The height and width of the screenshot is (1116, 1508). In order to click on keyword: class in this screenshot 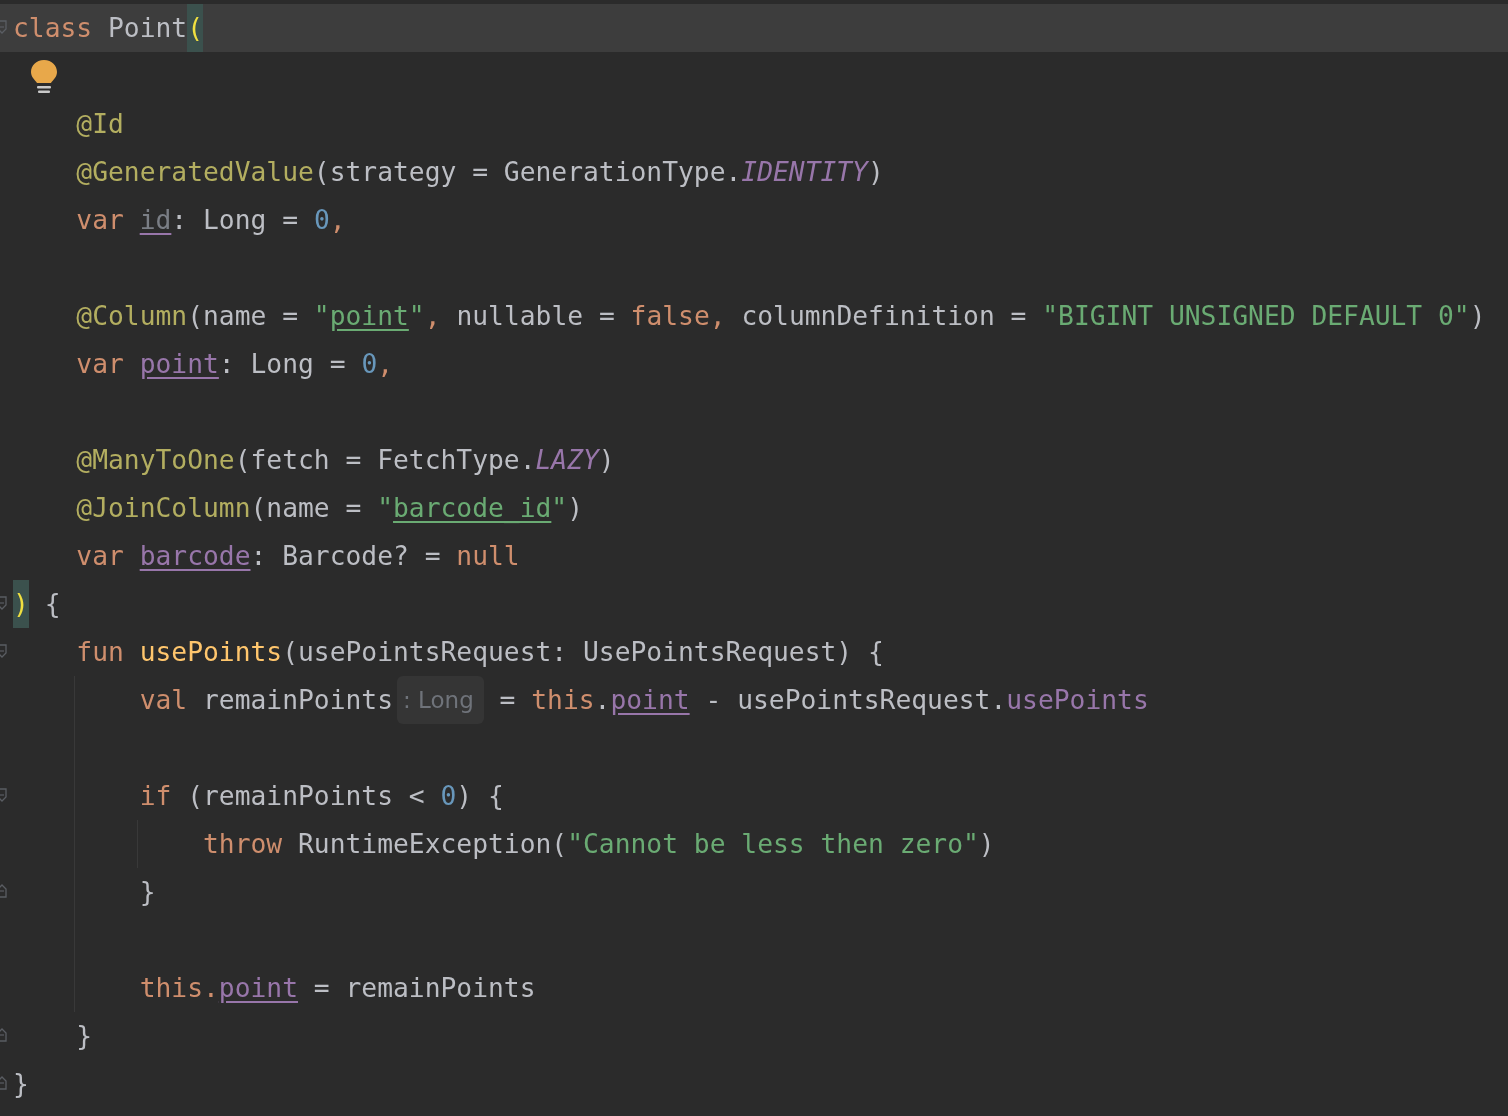, I will do `click(53, 28)`.